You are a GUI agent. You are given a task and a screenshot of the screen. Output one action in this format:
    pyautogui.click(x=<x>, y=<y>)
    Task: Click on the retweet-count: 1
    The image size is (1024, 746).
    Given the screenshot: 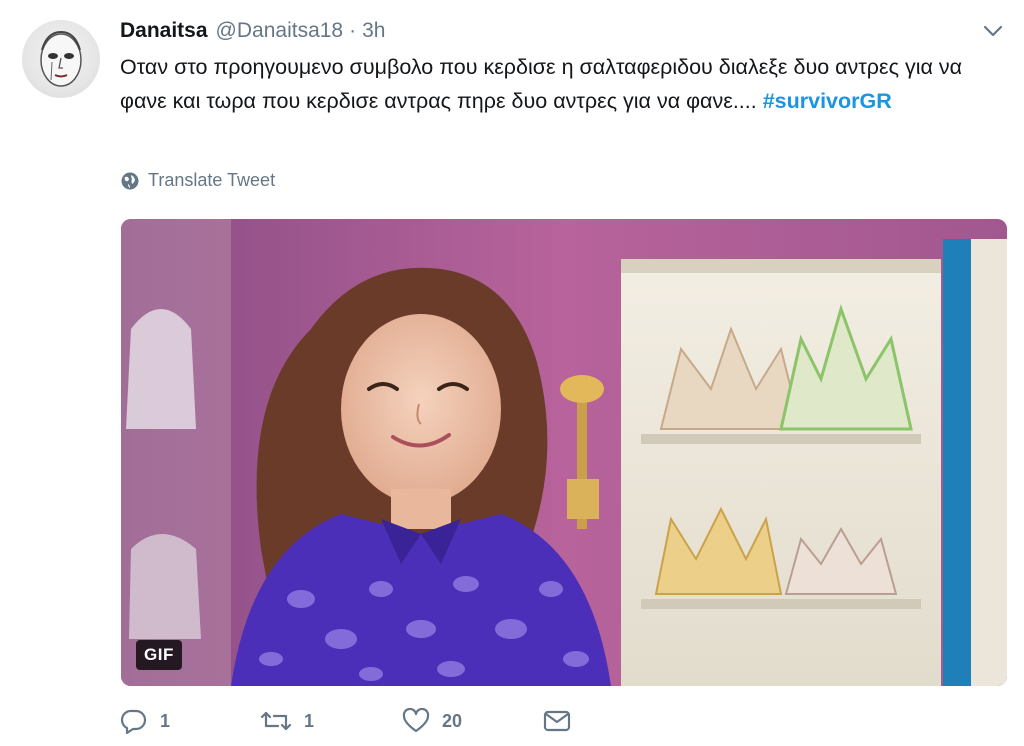 What is the action you would take?
    pyautogui.click(x=309, y=720)
    